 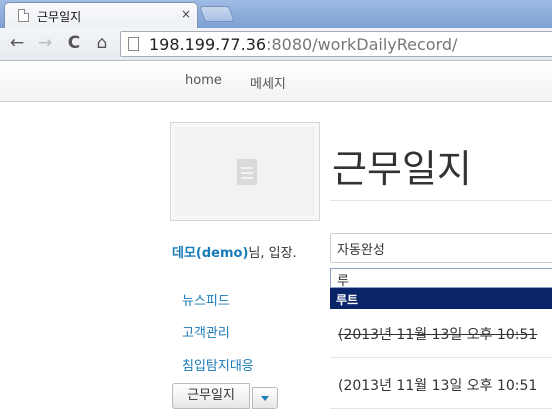 What do you see at coordinates (210, 253) in the screenshot?
I see `user-name: 데모(demo)` at bounding box center [210, 253].